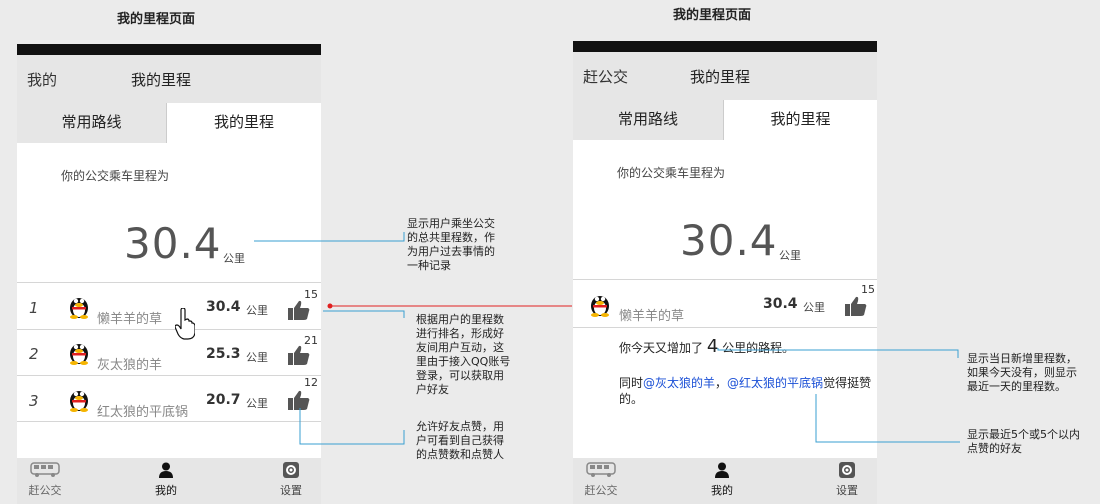 The image size is (1100, 504). What do you see at coordinates (460, 347) in the screenshot?
I see `note-line: 友间用户互动，这` at bounding box center [460, 347].